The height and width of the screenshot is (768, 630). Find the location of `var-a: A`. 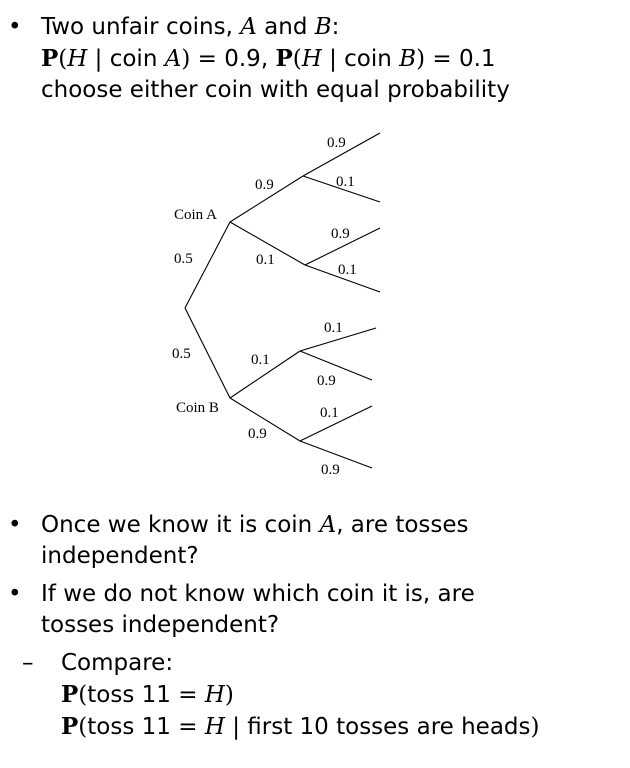

var-a: A is located at coordinates (328, 525).